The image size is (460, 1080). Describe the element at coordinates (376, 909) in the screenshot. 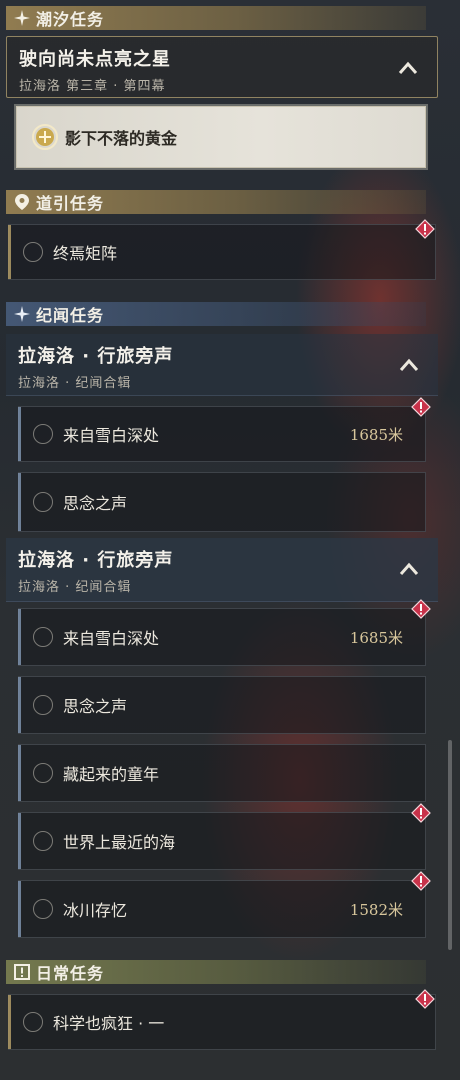

I see `distance-label: 1582米` at that location.